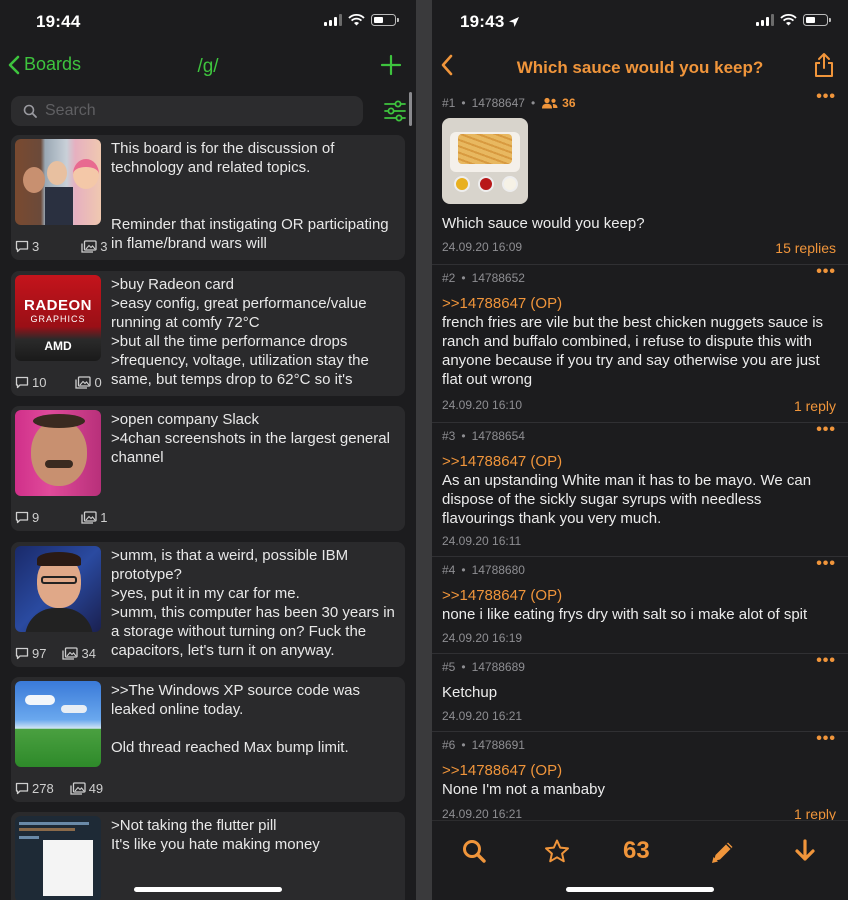 The width and height of the screenshot is (848, 900). Describe the element at coordinates (449, 103) in the screenshot. I see `post-number: #1` at that location.